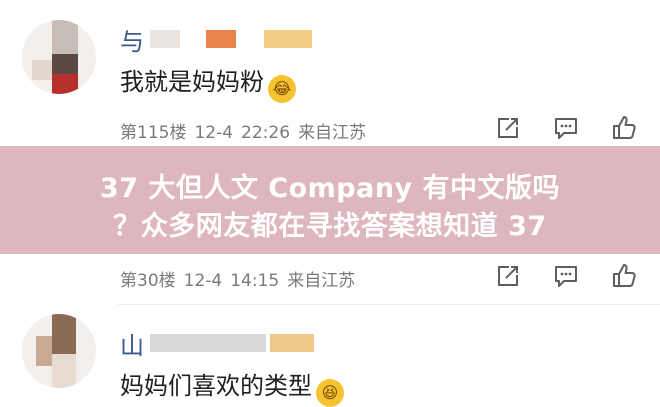 The image size is (660, 407). Describe the element at coordinates (330, 393) in the screenshot. I see `grinning-emoji-icon: 😆` at that location.